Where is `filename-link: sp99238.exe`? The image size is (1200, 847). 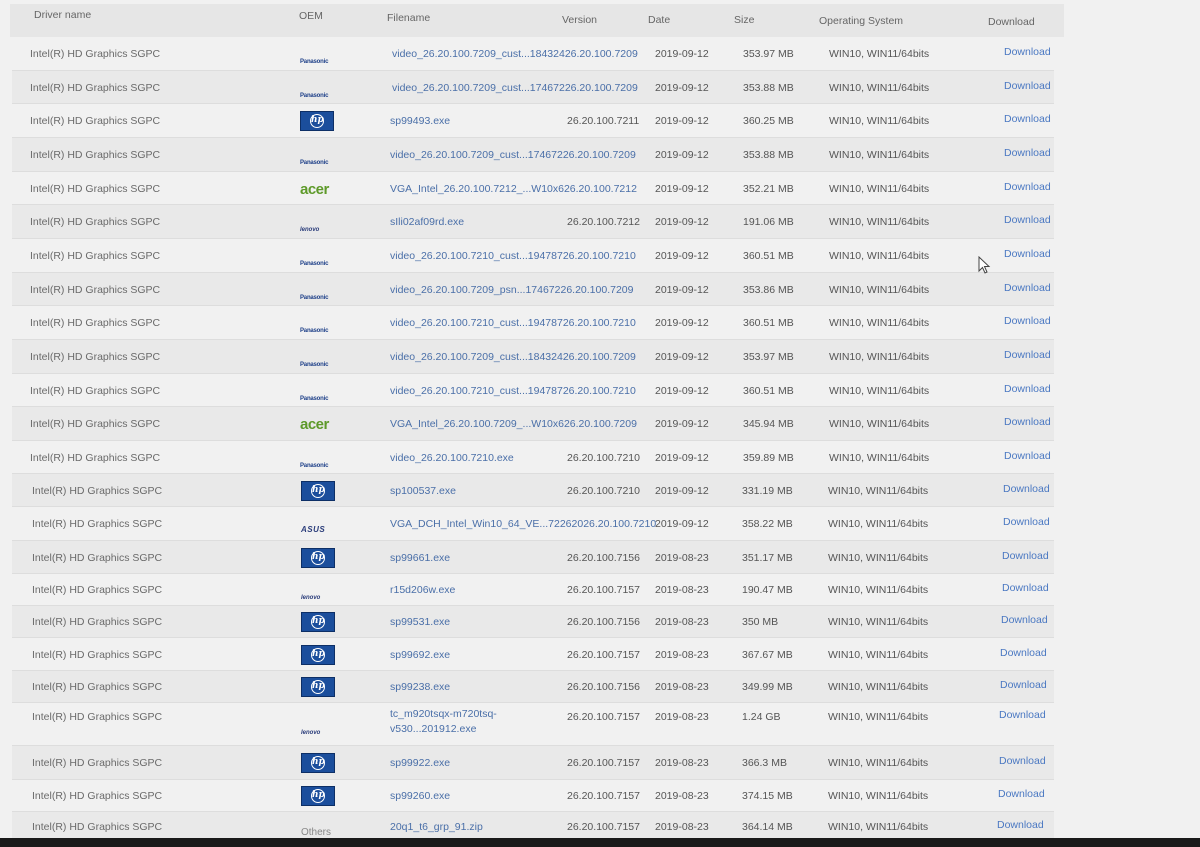 filename-link: sp99238.exe is located at coordinates (420, 687).